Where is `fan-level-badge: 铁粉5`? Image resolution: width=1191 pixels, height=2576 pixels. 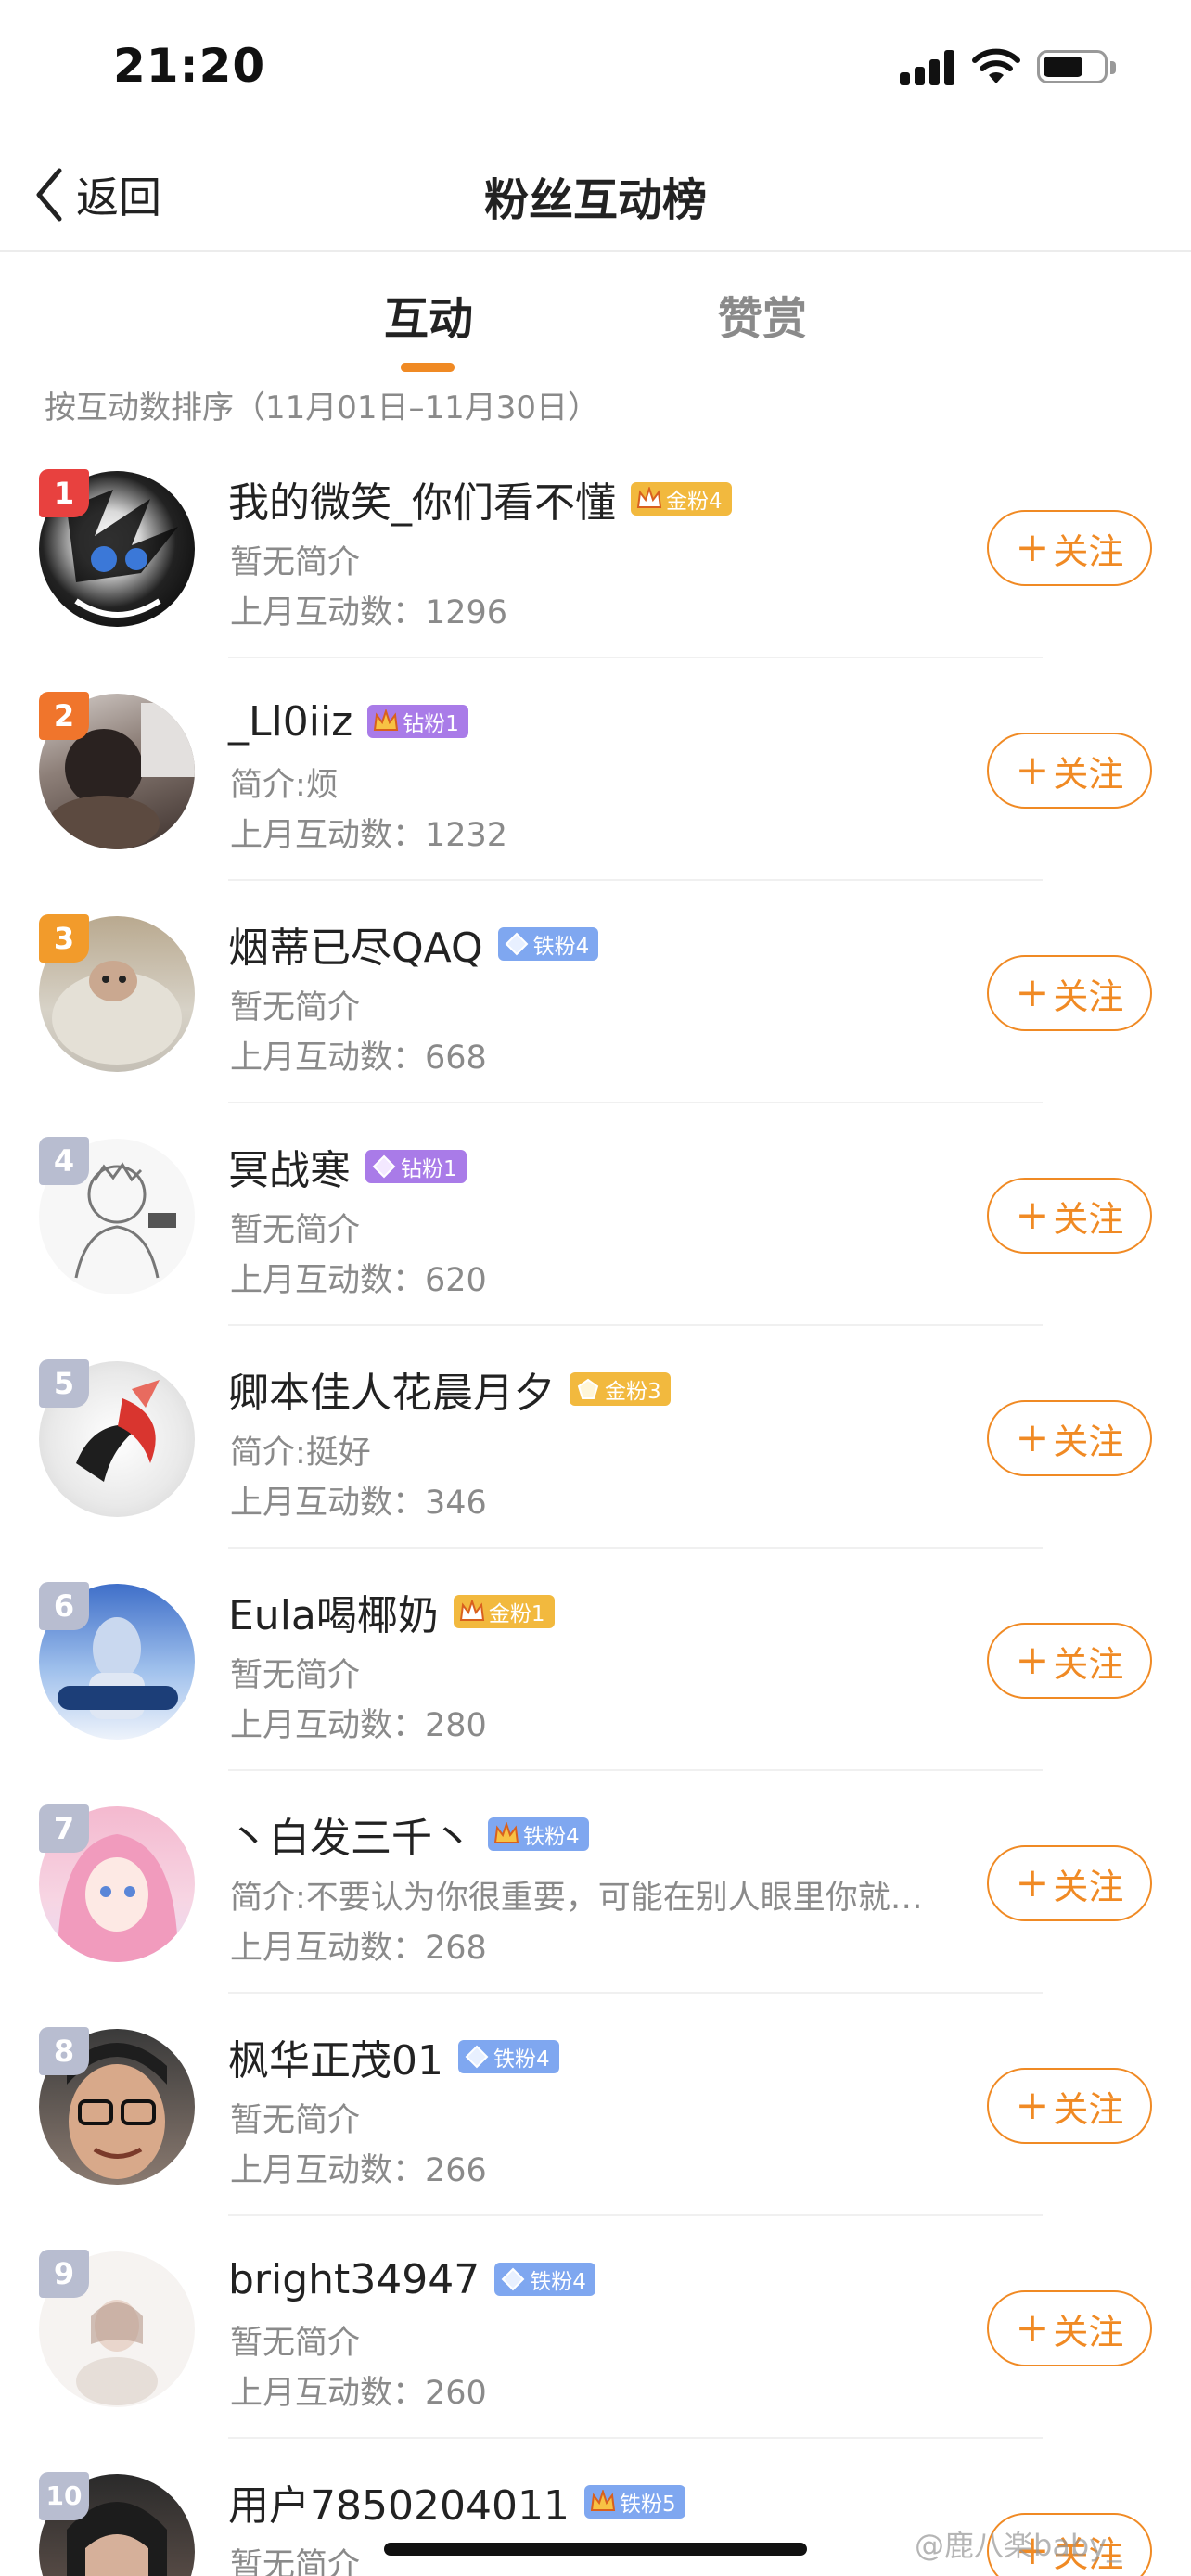 fan-level-badge: 铁粉5 is located at coordinates (634, 2502).